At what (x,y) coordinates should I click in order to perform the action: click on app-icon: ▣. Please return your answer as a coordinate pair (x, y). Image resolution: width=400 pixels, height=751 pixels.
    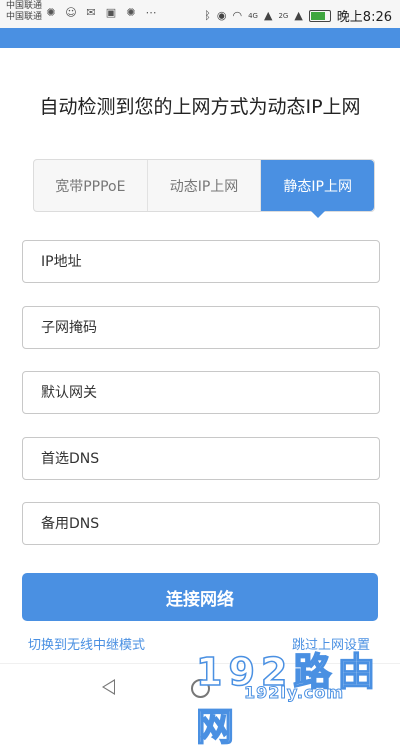
    Looking at the image, I should click on (111, 12).